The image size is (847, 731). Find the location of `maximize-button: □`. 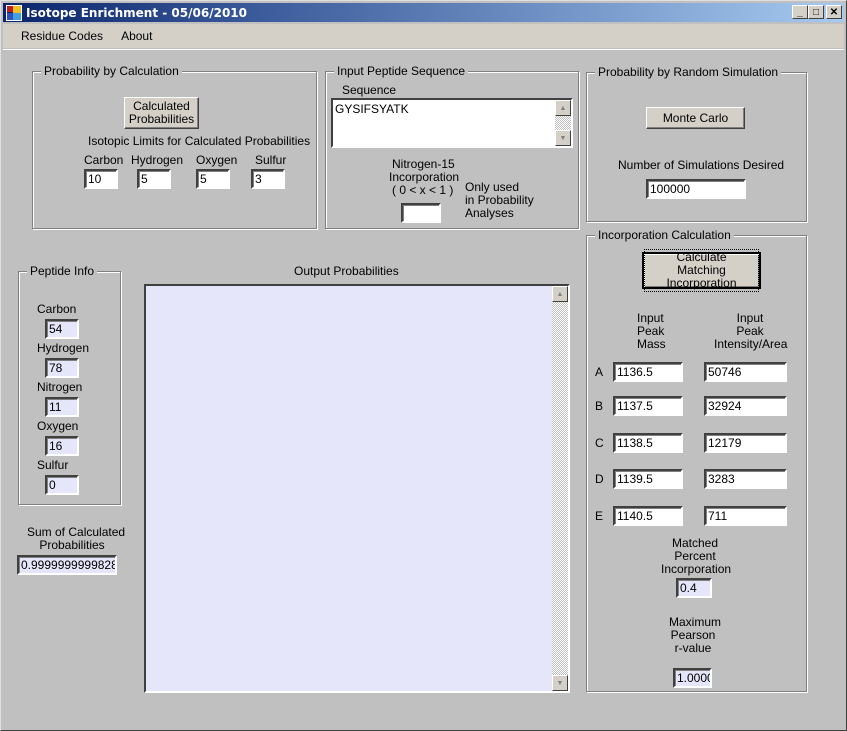

maximize-button: □ is located at coordinates (816, 12).